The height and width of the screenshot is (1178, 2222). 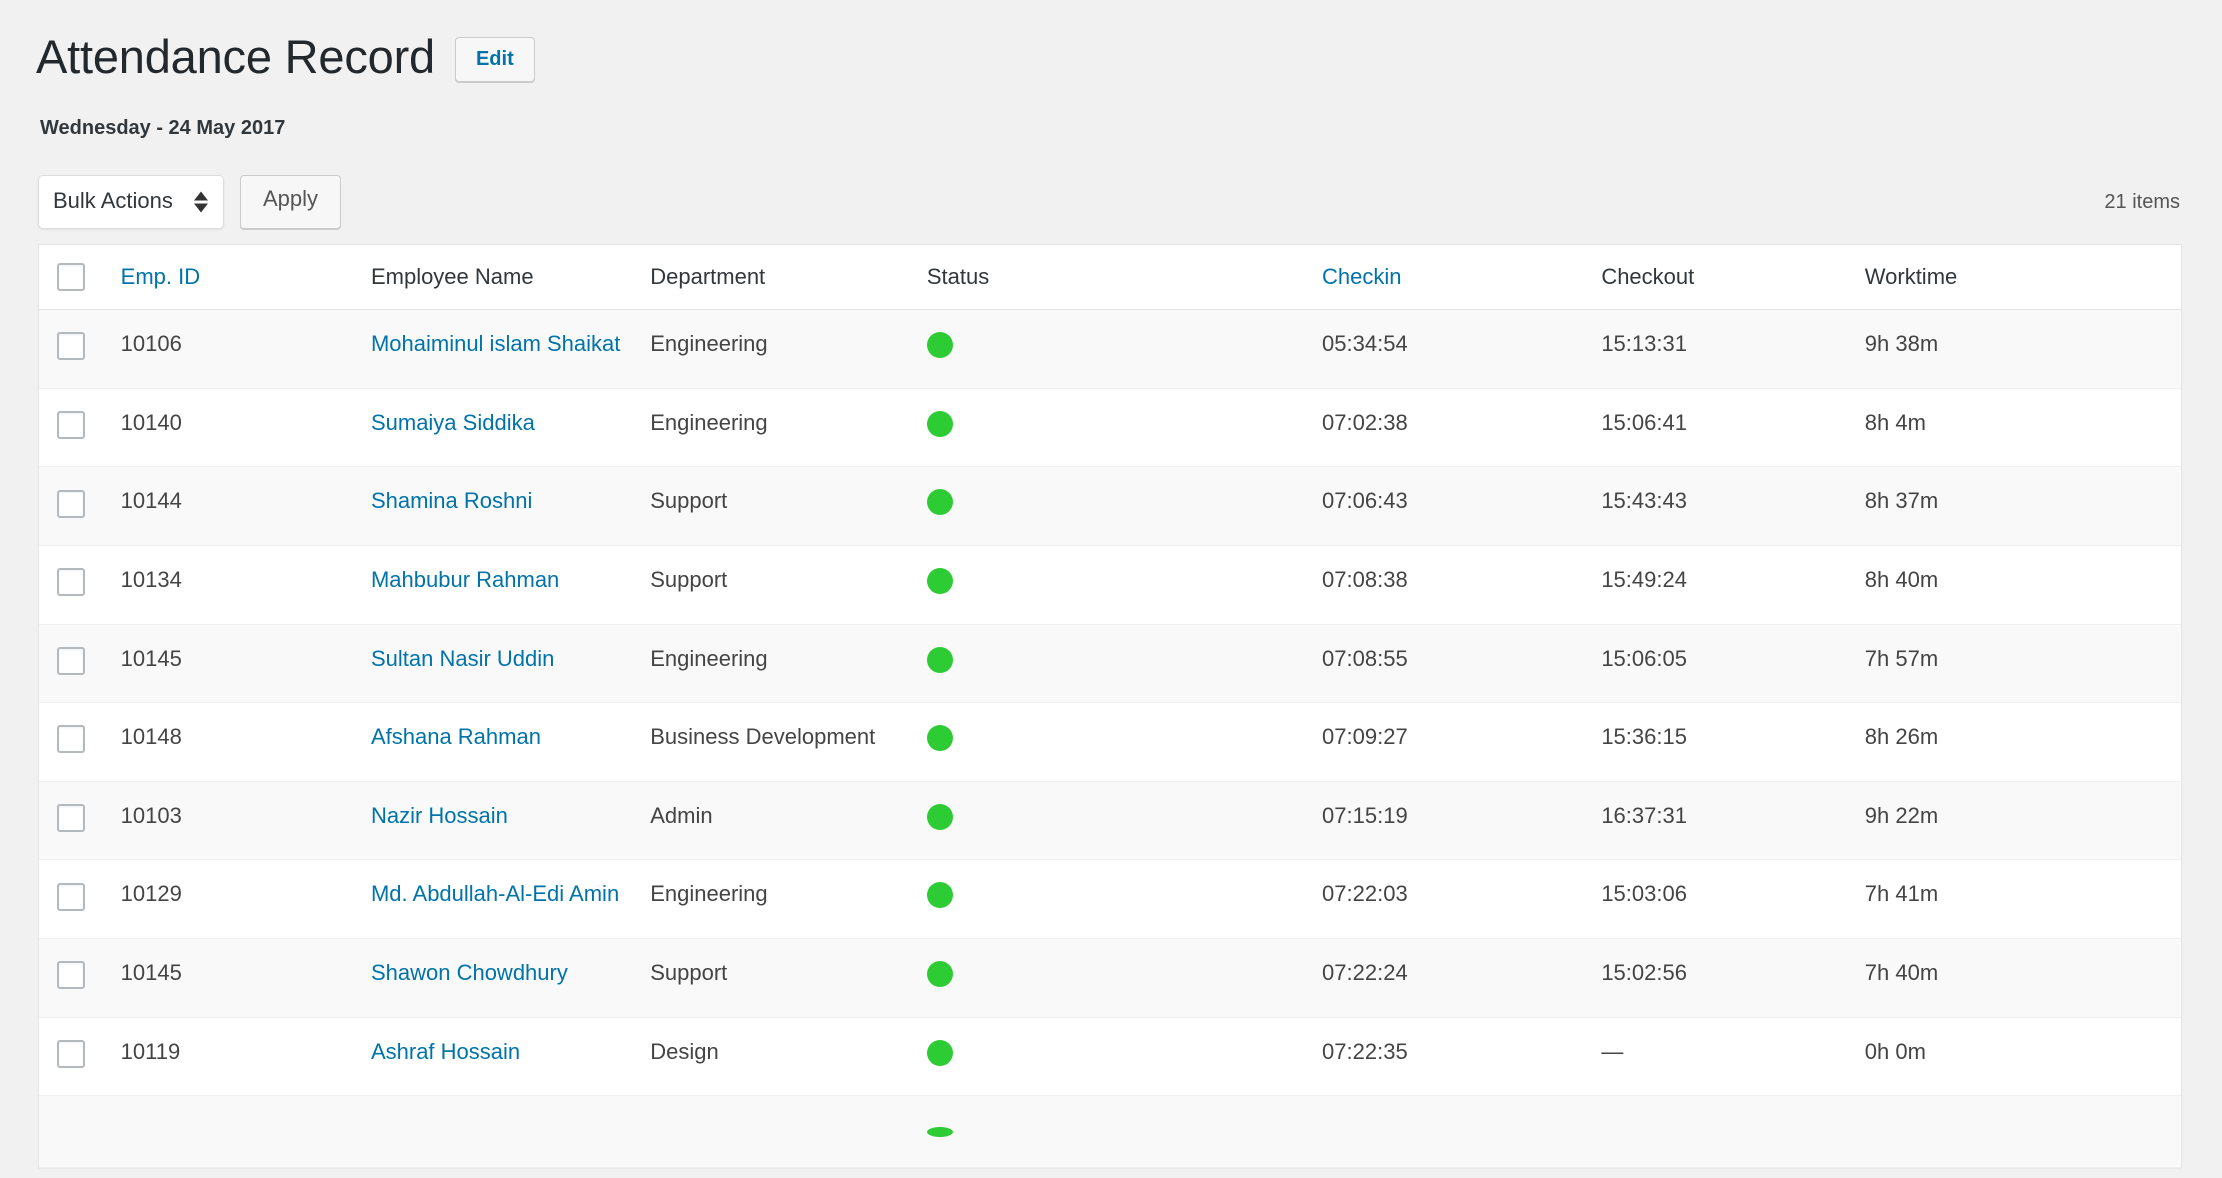 What do you see at coordinates (1462, 428) in the screenshot?
I see `cell-checkin: 07:02:38` at bounding box center [1462, 428].